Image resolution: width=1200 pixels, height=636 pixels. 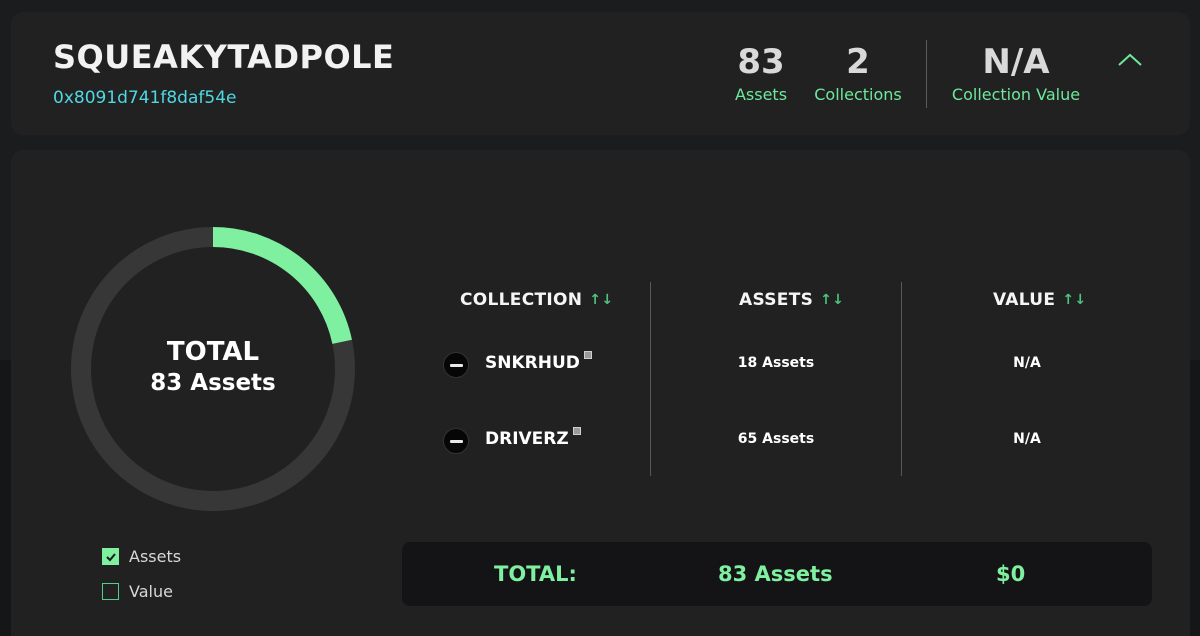 I want to click on assets-checkbox, so click(x=110, y=556).